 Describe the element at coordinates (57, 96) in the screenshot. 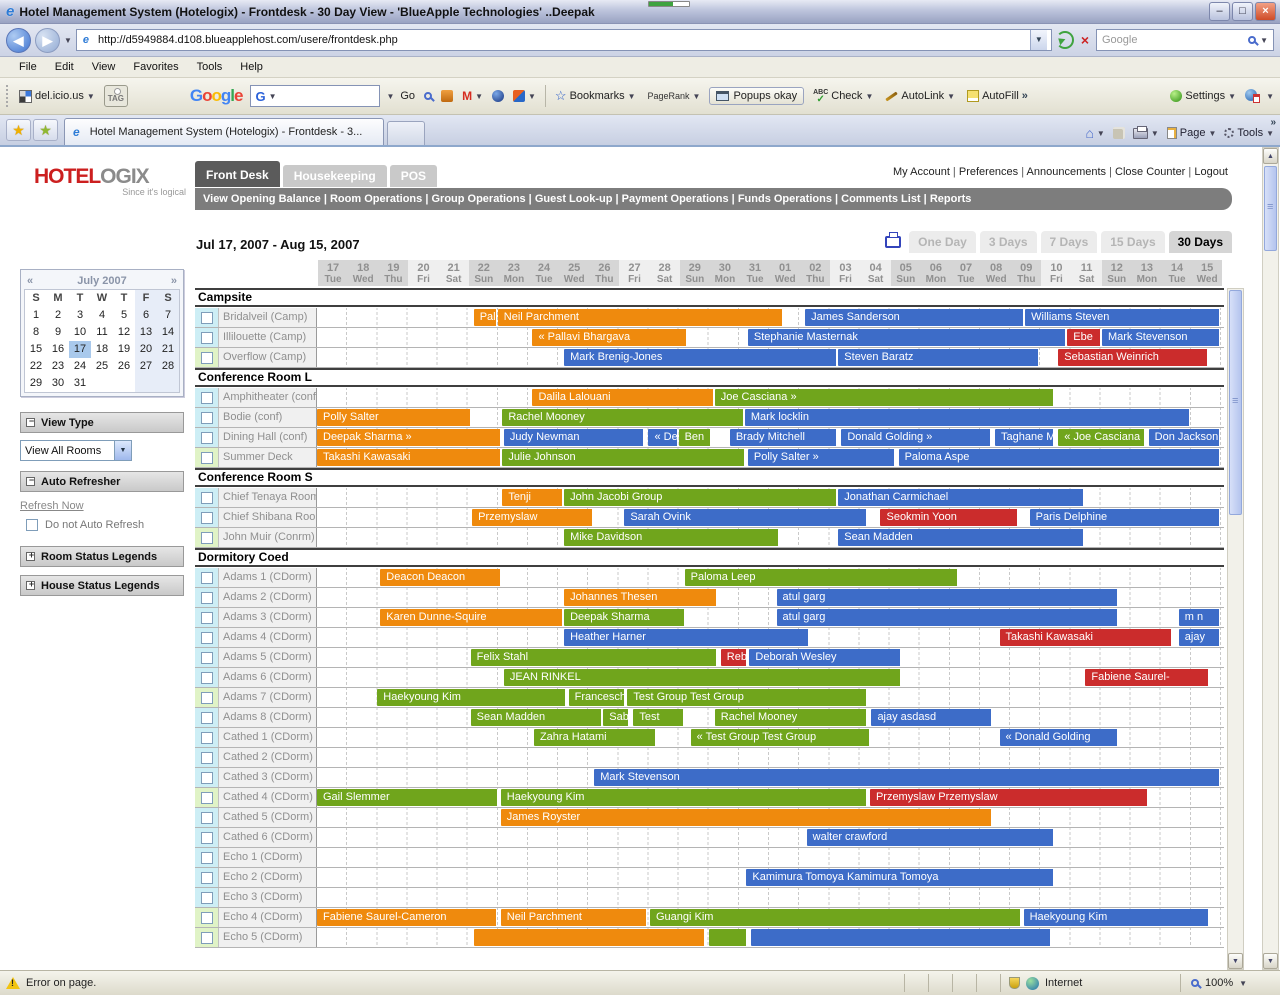

I see `delicious-button: del.icio.us ▼` at that location.